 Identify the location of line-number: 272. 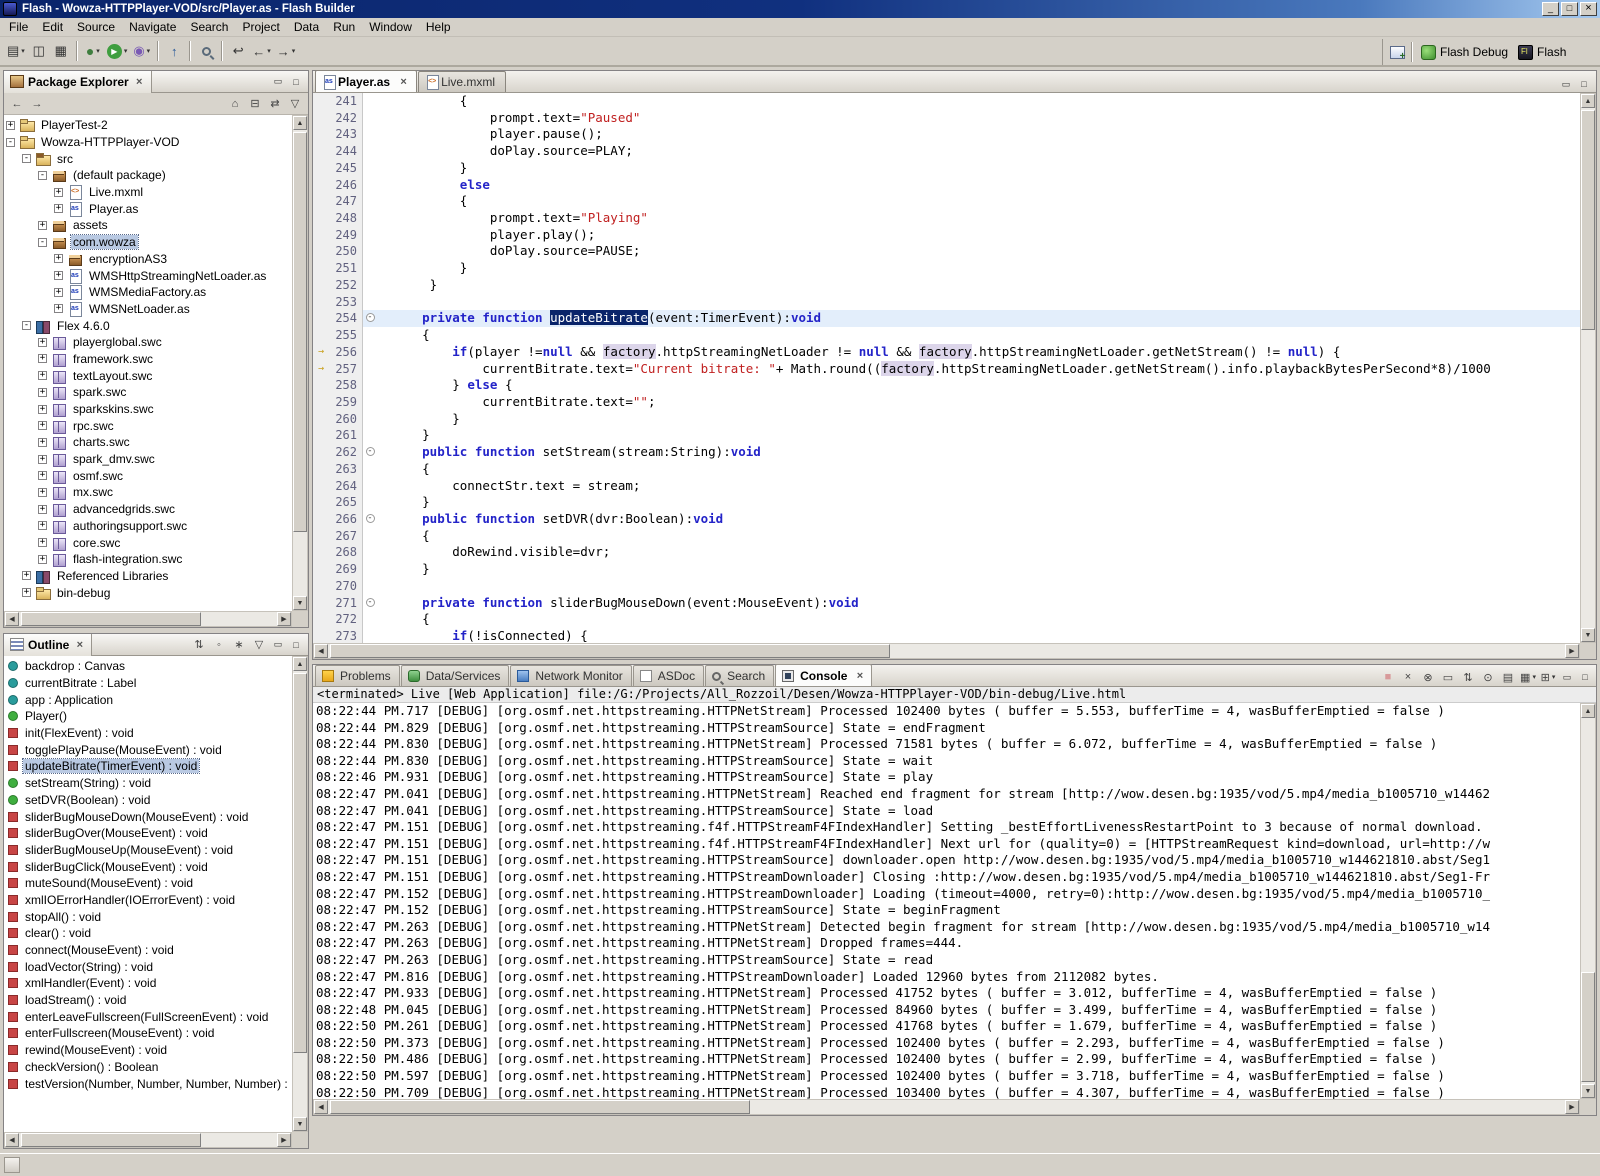
(346, 619).